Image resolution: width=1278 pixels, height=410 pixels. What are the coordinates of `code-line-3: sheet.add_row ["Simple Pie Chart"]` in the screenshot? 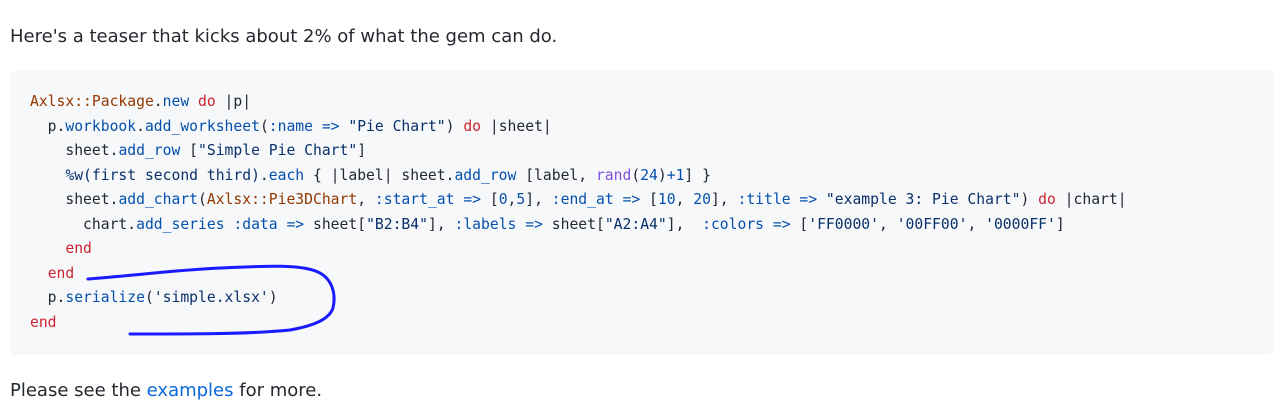 It's located at (578, 151).